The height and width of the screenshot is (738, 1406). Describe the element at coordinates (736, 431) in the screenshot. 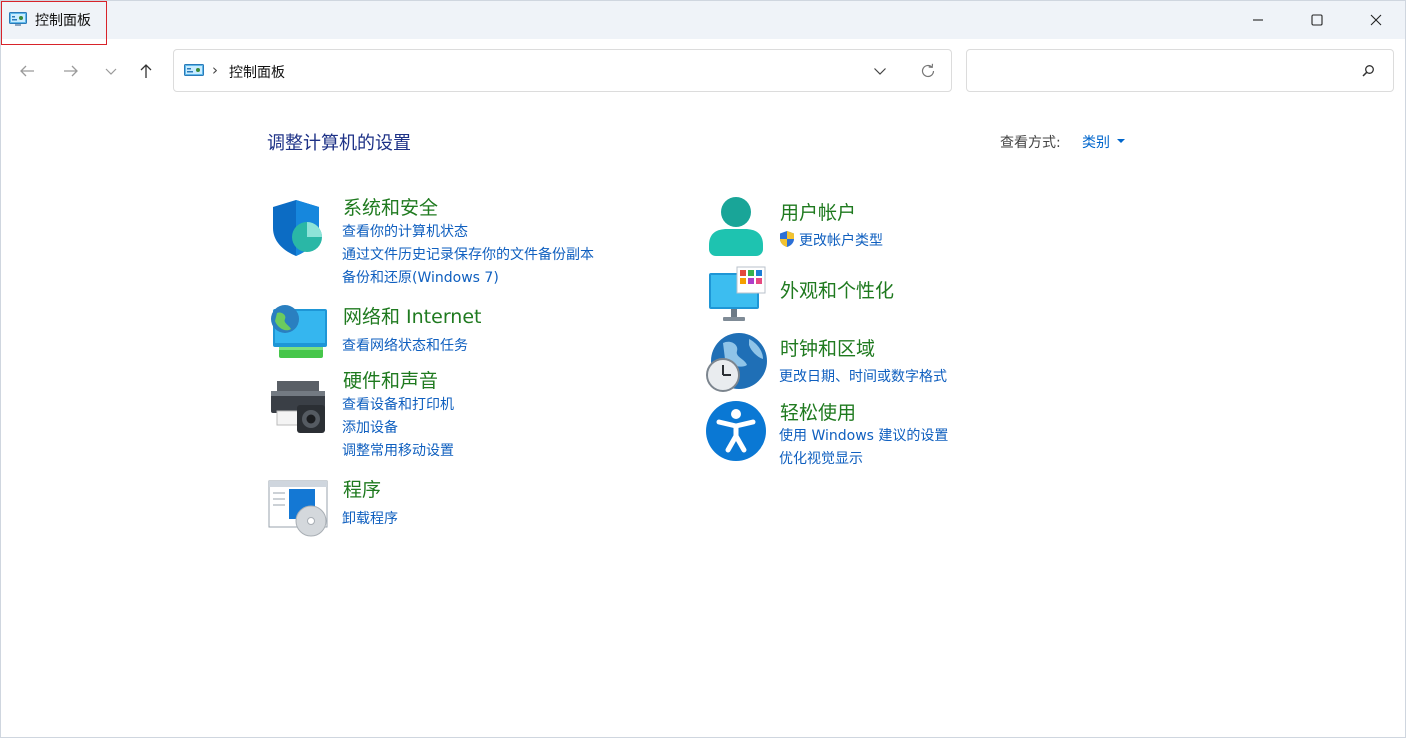

I see `accessibility-icon` at that location.